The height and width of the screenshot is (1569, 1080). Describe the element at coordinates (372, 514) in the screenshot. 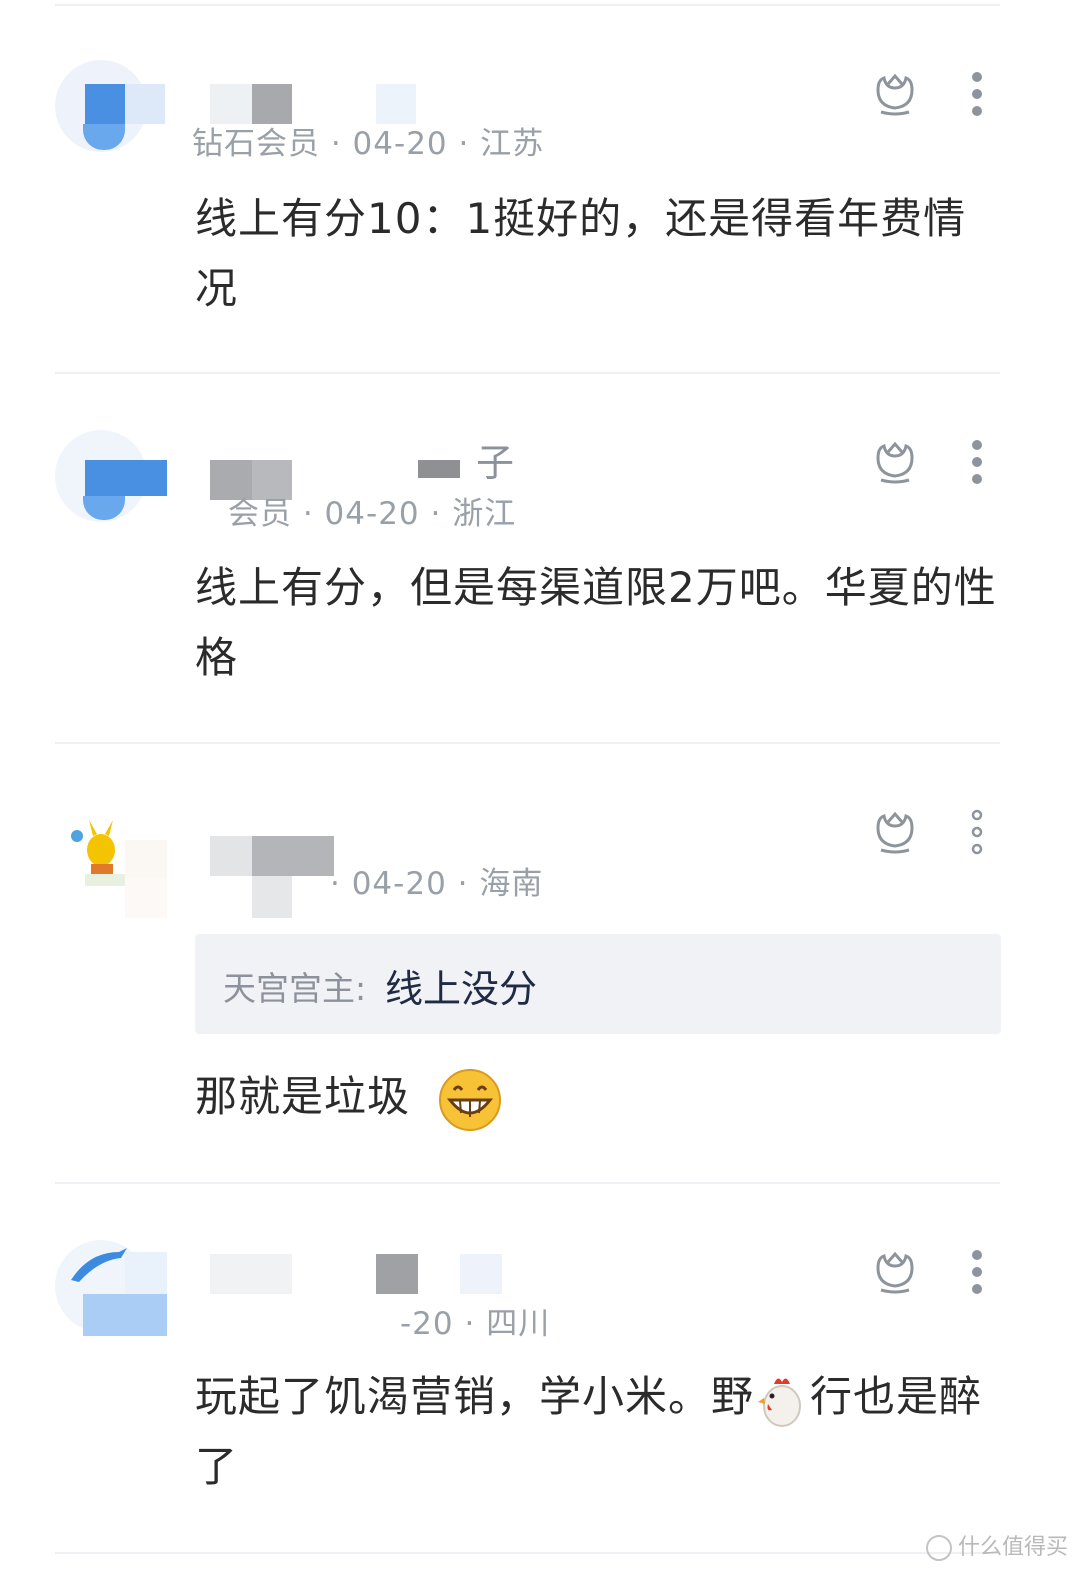

I see `comment-meta: 会员 · 04-20 · 浙江` at that location.